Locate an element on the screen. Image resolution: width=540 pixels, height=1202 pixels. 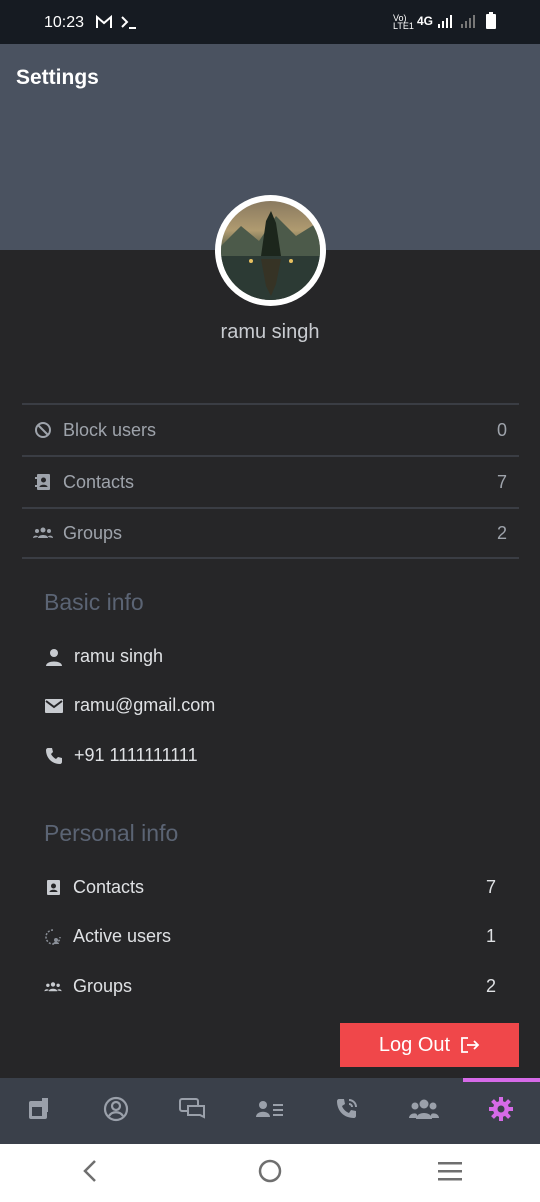
battery-icon is located at coordinates (491, 23).